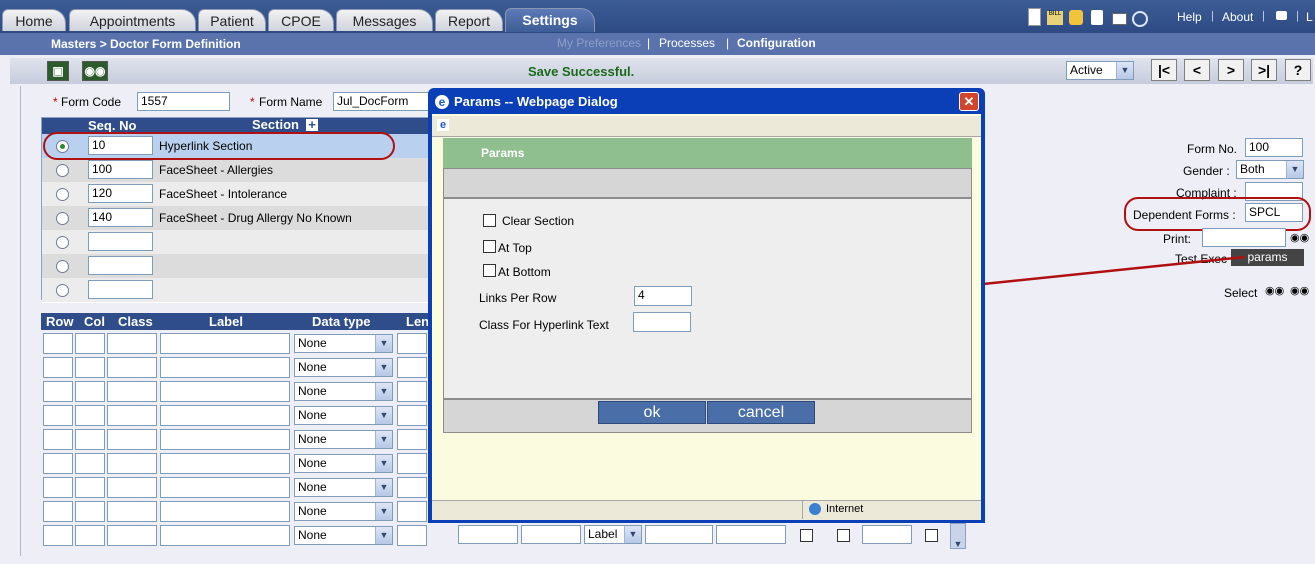 This screenshot has width=1315, height=564. I want to click on next-record-button: >, so click(1231, 70).